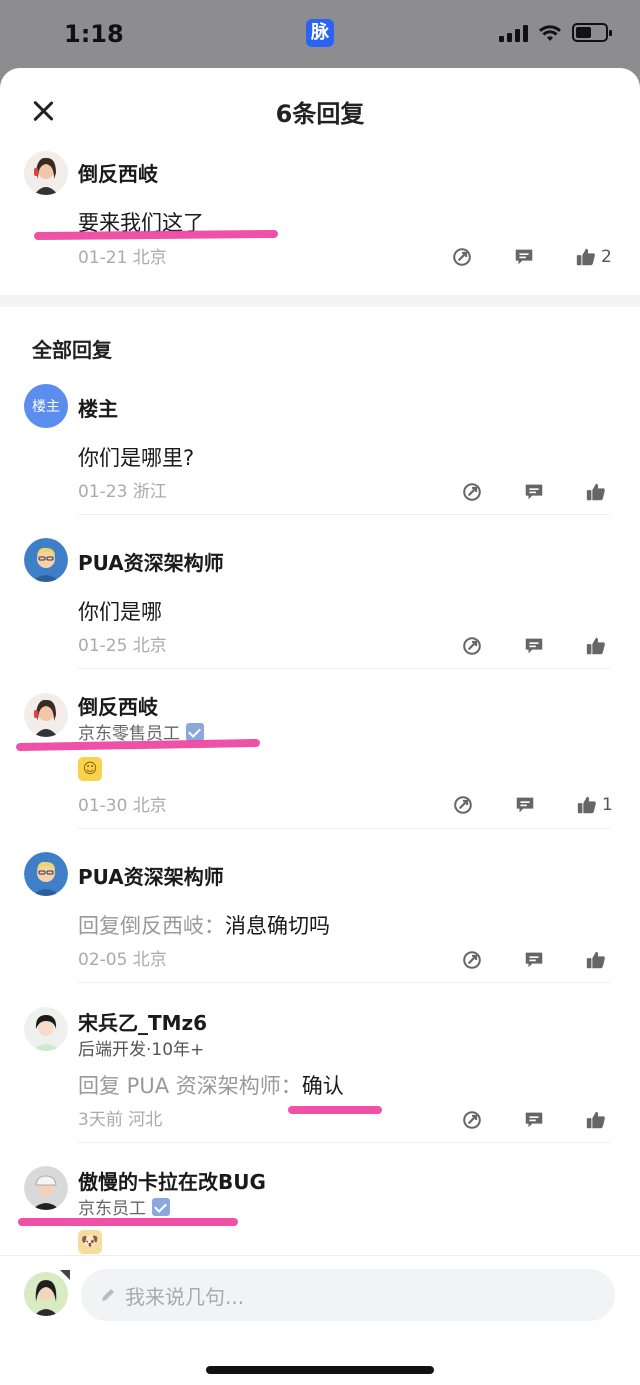  Describe the element at coordinates (112, 1209) in the screenshot. I see `author-title: 京东员工` at that location.